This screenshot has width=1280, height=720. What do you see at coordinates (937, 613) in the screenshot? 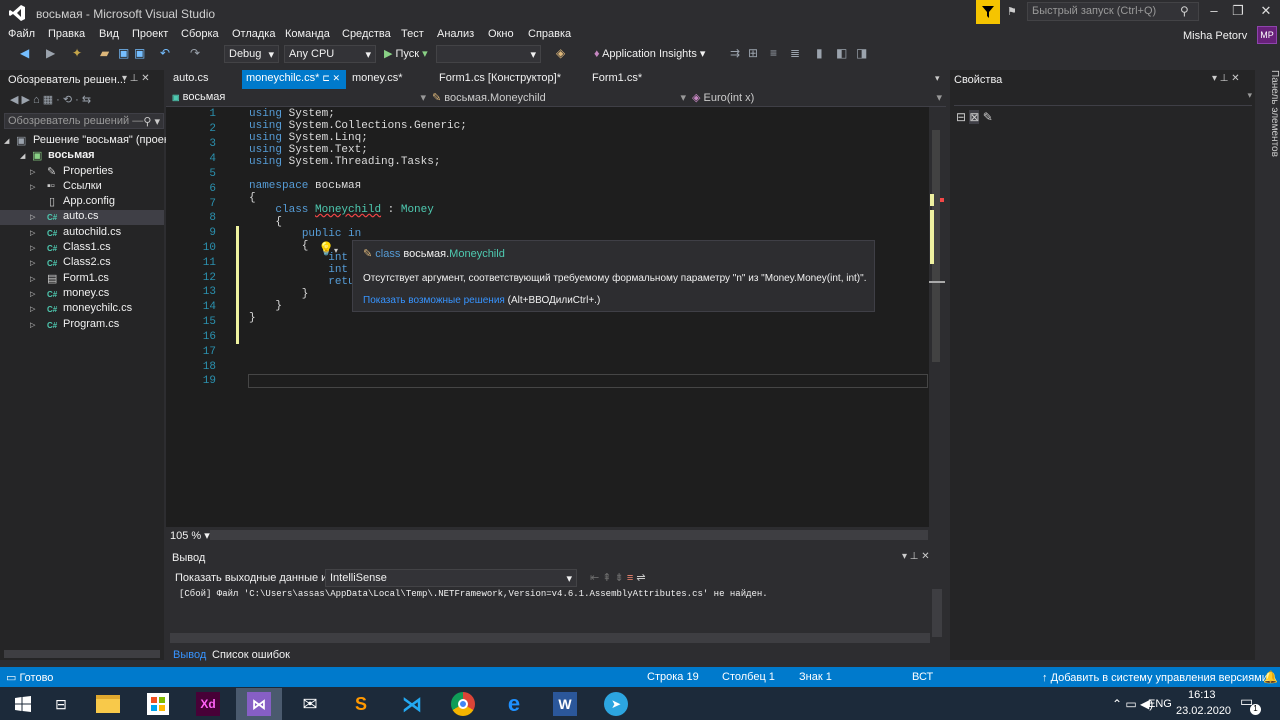
I see `output-vertical-scrollbar` at bounding box center [937, 613].